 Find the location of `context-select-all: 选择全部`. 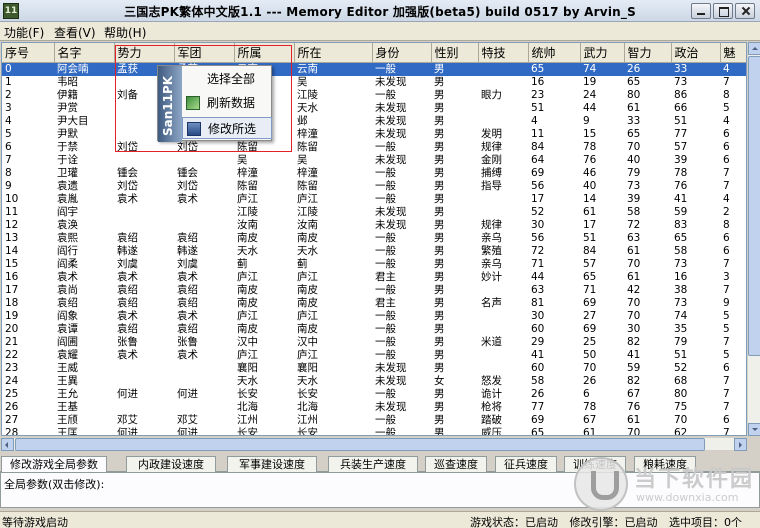

context-select-all: 选择全部 is located at coordinates (227, 79).